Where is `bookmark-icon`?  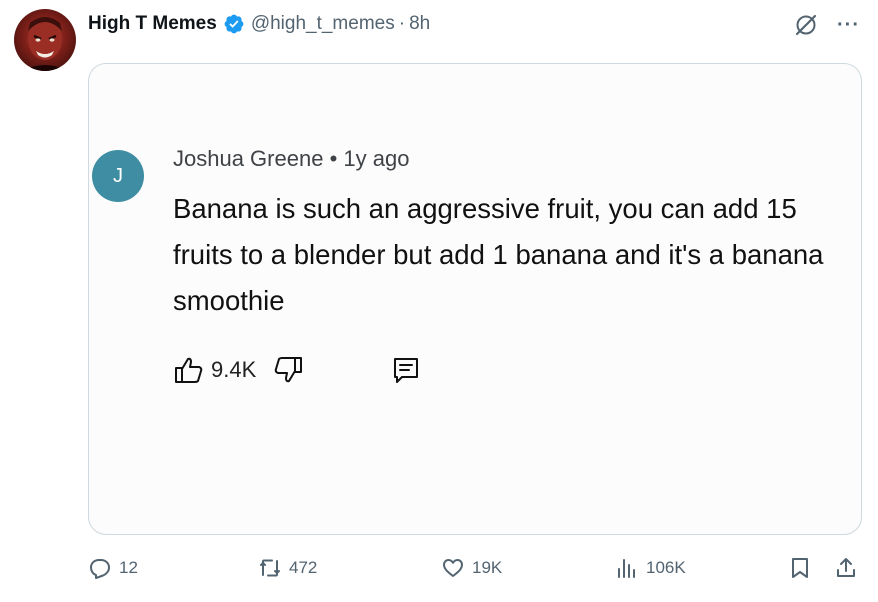 bookmark-icon is located at coordinates (800, 568).